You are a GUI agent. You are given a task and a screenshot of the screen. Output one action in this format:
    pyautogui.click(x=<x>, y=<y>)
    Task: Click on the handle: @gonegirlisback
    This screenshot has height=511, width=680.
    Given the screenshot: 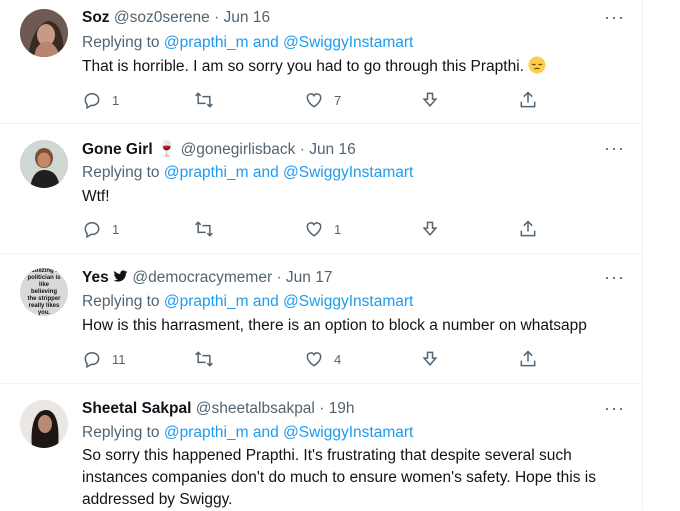 What is the action you would take?
    pyautogui.click(x=238, y=149)
    